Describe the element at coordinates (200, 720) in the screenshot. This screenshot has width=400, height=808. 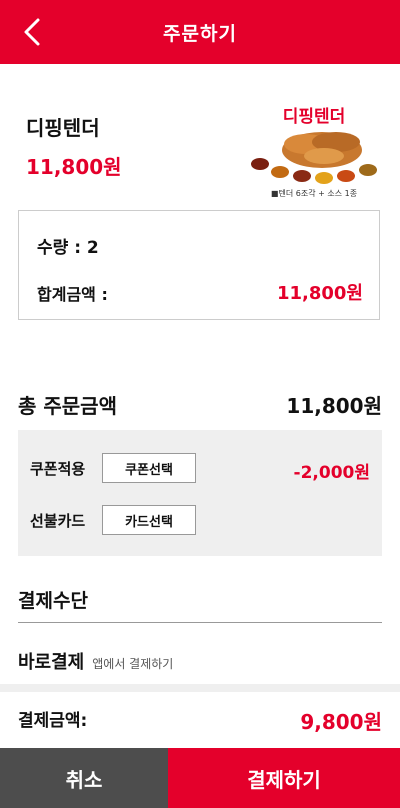
I see `final-amount-row: 결제금액: 9,800원` at that location.